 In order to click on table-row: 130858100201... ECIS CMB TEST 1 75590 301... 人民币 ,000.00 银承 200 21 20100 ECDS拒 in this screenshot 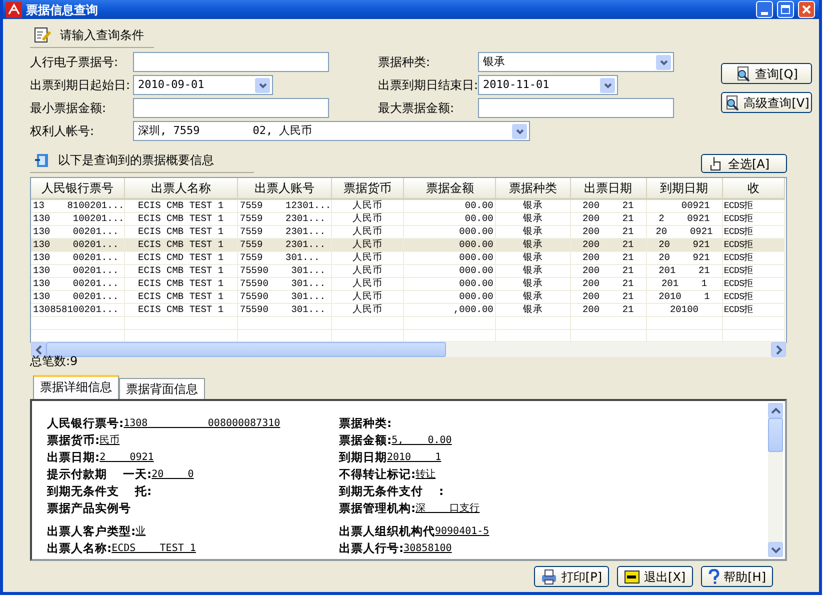, I will do `click(407, 310)`.